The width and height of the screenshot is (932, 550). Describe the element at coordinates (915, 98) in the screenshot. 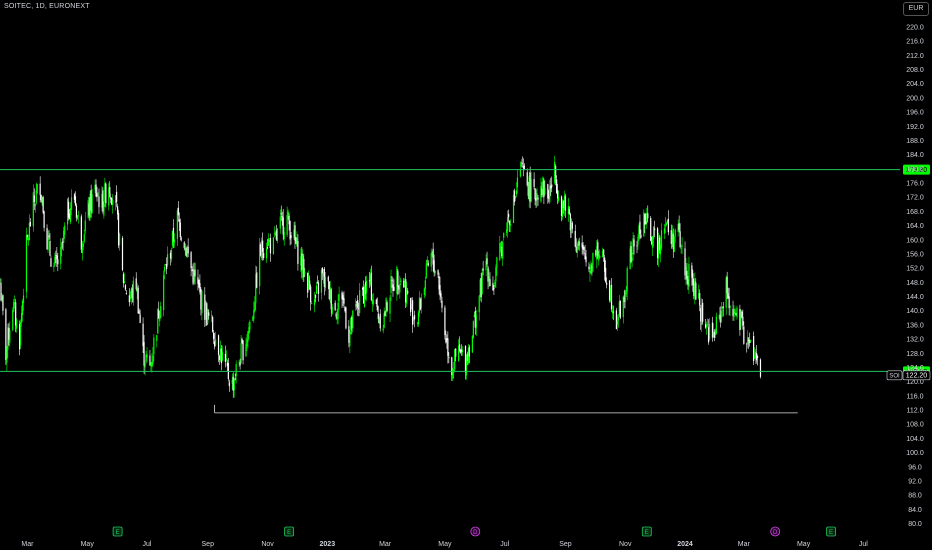

I see `price-tick-label: 200.0` at that location.